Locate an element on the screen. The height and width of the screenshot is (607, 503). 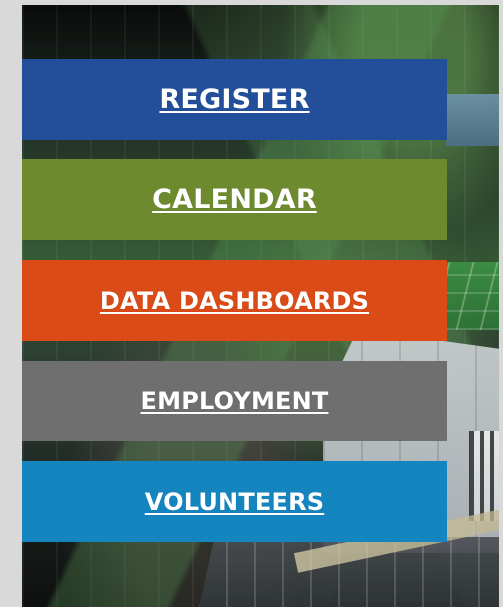
calendar-label: CALENDAR is located at coordinates (234, 199).